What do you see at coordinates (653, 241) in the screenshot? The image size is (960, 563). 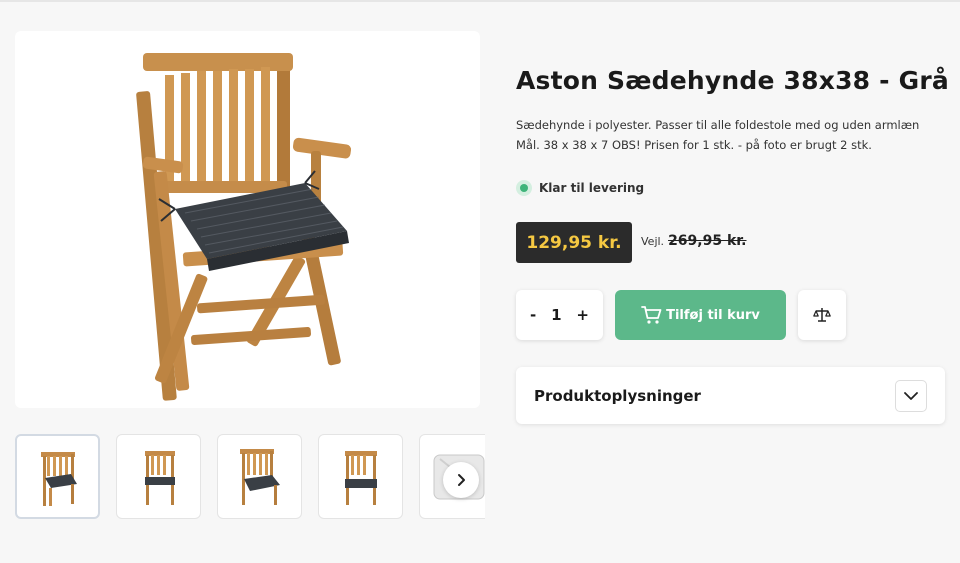 I see `rrp-label: Vejl.` at bounding box center [653, 241].